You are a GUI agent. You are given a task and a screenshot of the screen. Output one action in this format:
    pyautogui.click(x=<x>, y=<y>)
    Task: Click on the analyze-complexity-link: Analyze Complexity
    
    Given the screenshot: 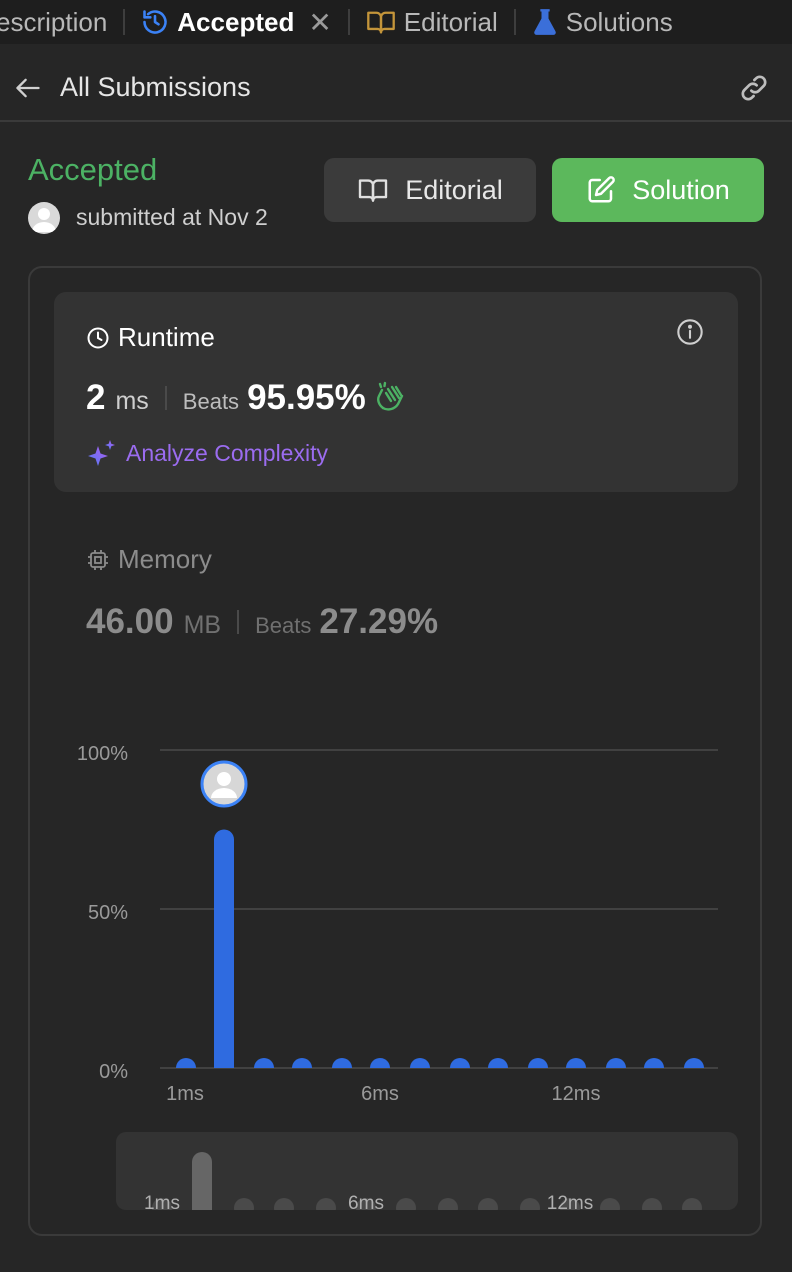 What is the action you would take?
    pyautogui.click(x=207, y=453)
    